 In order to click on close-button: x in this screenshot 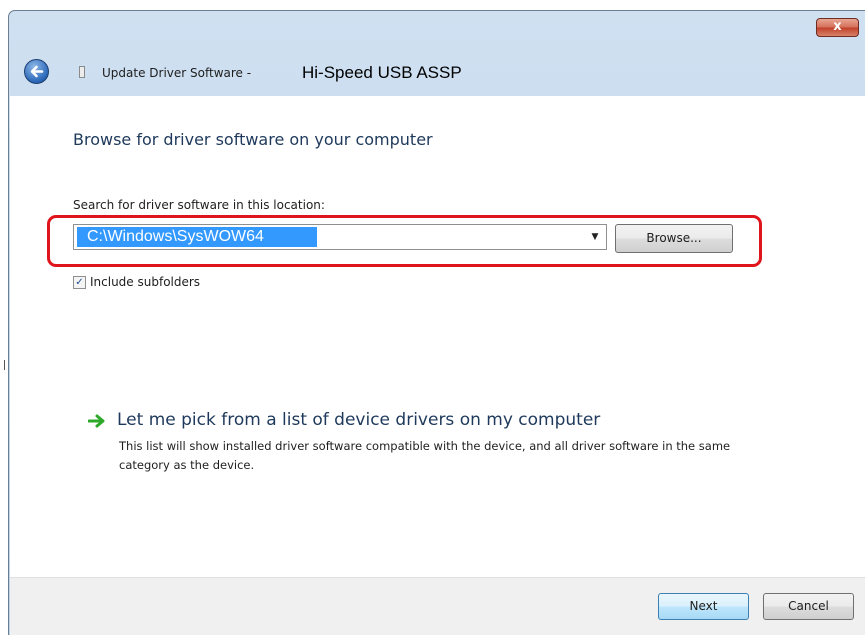, I will do `click(837, 27)`.